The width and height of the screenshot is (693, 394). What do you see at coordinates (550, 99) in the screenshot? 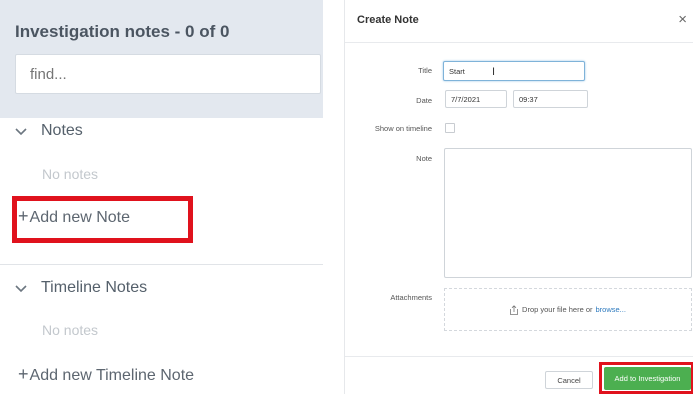
I see `time-input` at bounding box center [550, 99].